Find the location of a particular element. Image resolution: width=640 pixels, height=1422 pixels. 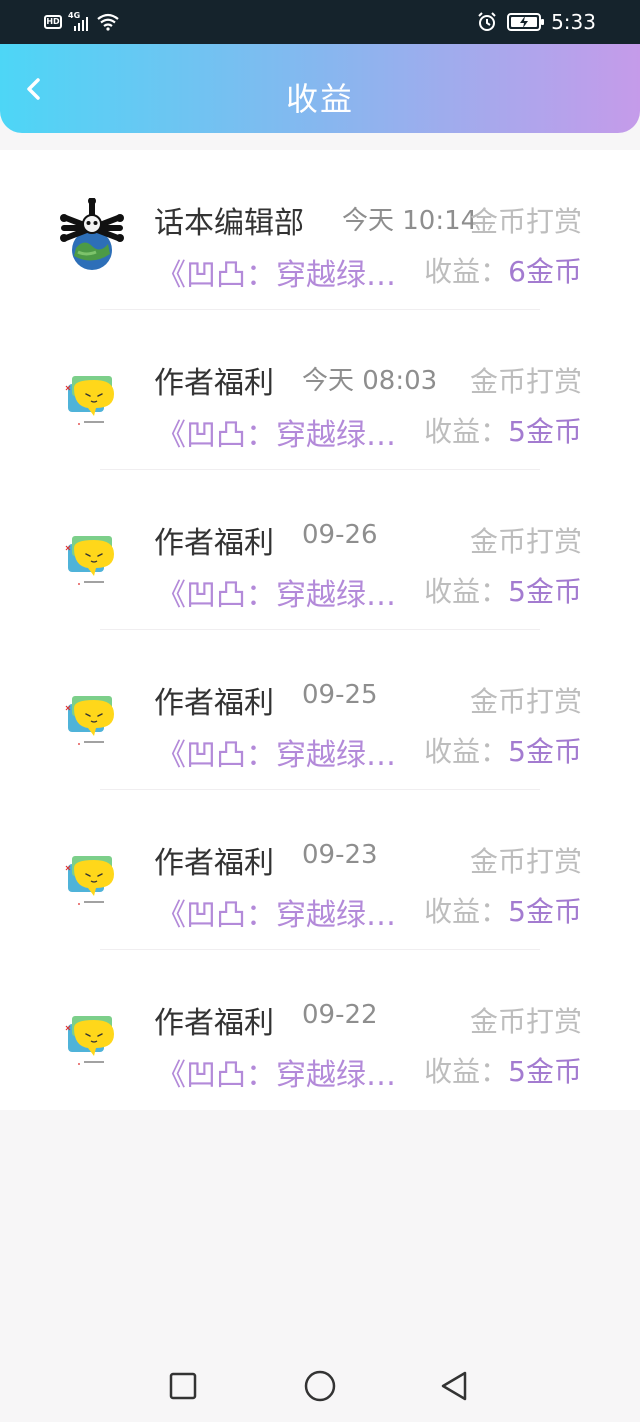

earnings-row: 话本编辑部 今天 10:14 金币打赏 《凹凸：穿越绿林》 收益：6金币 is located at coordinates (320, 230).